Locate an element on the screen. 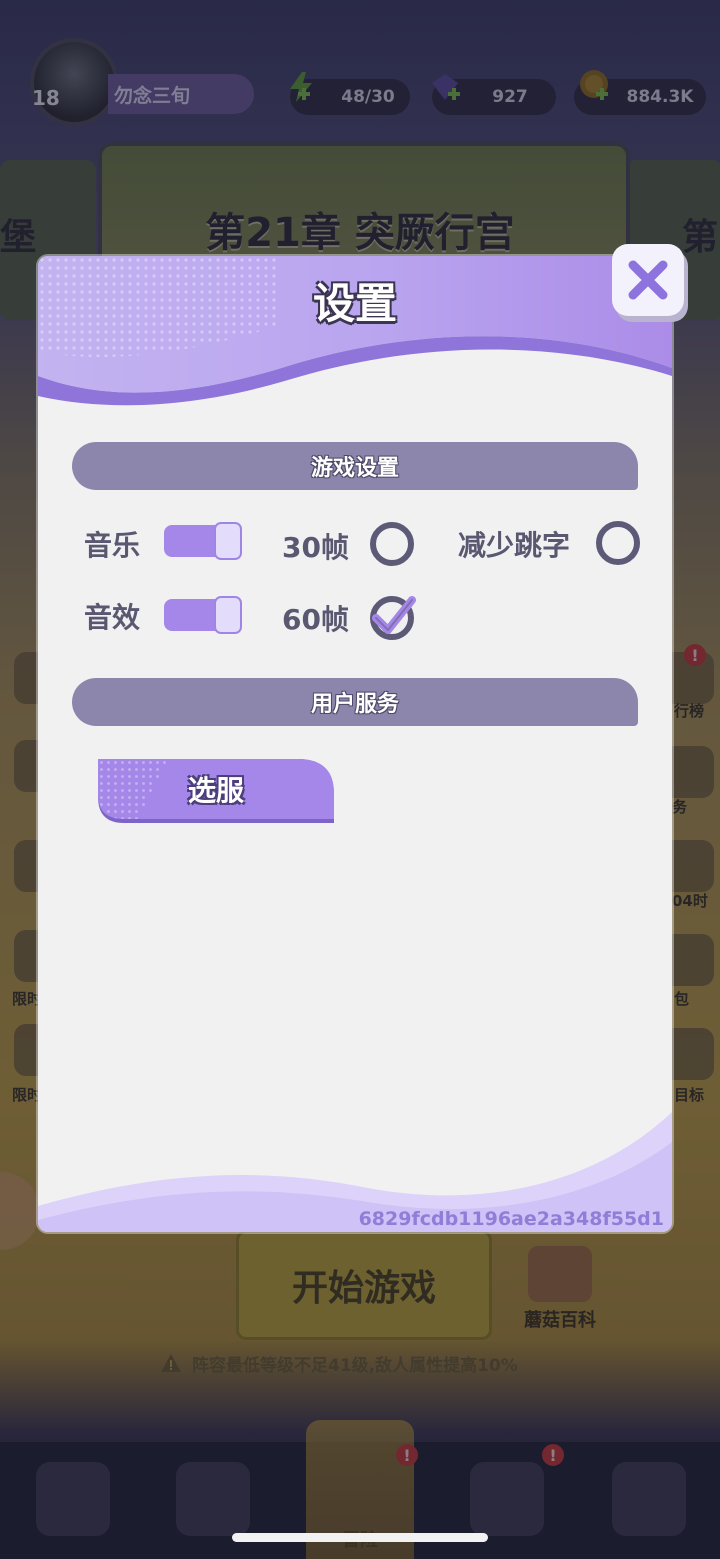 The height and width of the screenshot is (1559, 720). user-services-header: 用户服务 is located at coordinates (355, 702).